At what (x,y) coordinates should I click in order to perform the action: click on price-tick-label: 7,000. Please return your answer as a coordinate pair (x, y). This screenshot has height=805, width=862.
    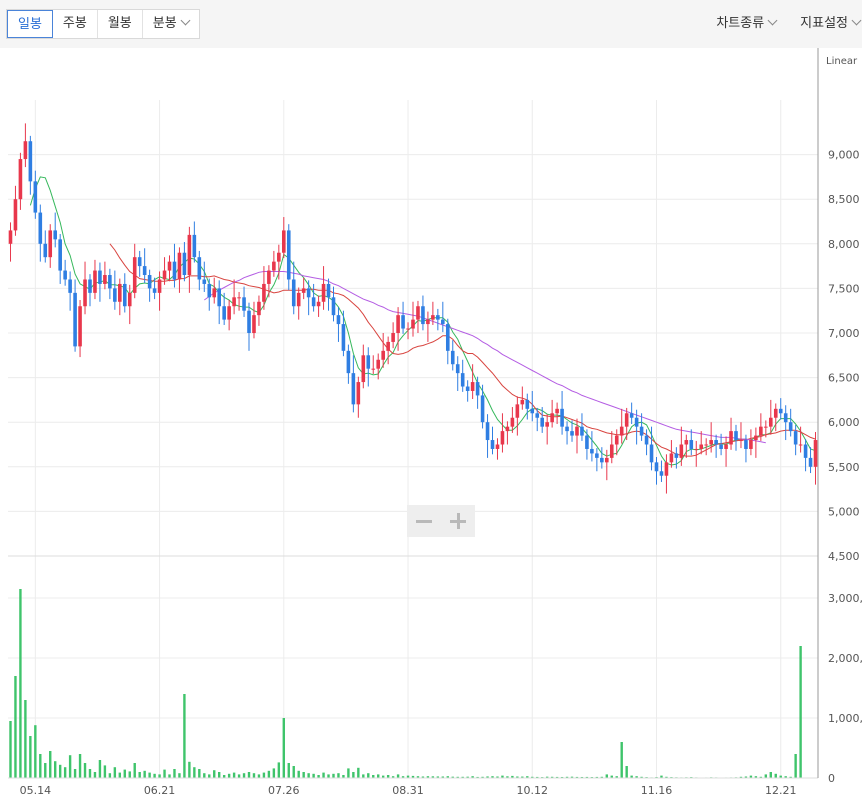
    Looking at the image, I should click on (844, 333).